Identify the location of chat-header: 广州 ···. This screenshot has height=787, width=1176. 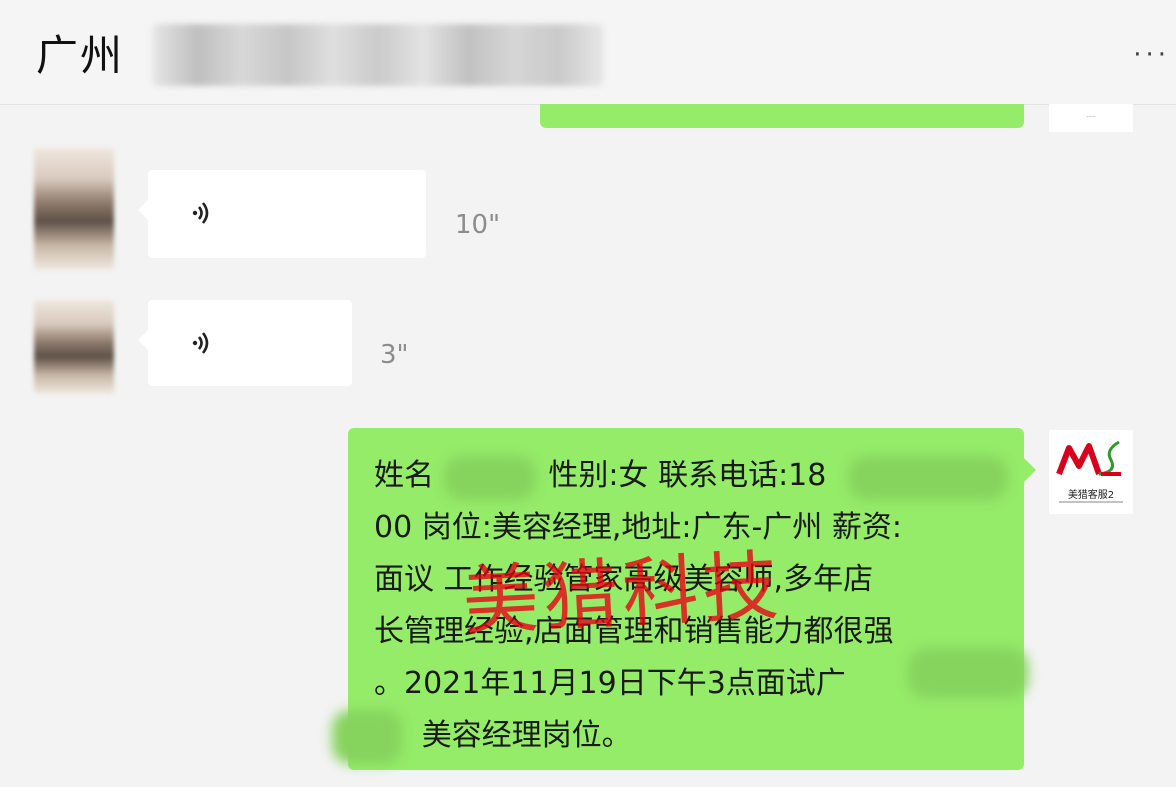
(588, 52).